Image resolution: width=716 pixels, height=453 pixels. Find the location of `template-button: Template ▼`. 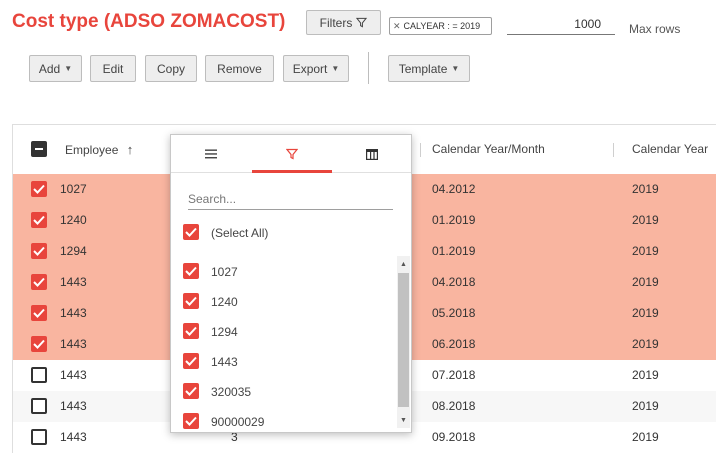

template-button: Template ▼ is located at coordinates (429, 68).